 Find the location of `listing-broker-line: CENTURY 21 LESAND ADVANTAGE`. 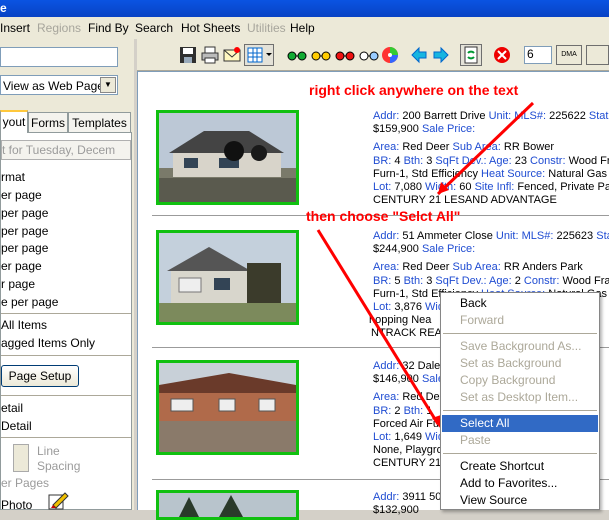

listing-broker-line: CENTURY 21 LESAND ADVANTAGE is located at coordinates (465, 200).